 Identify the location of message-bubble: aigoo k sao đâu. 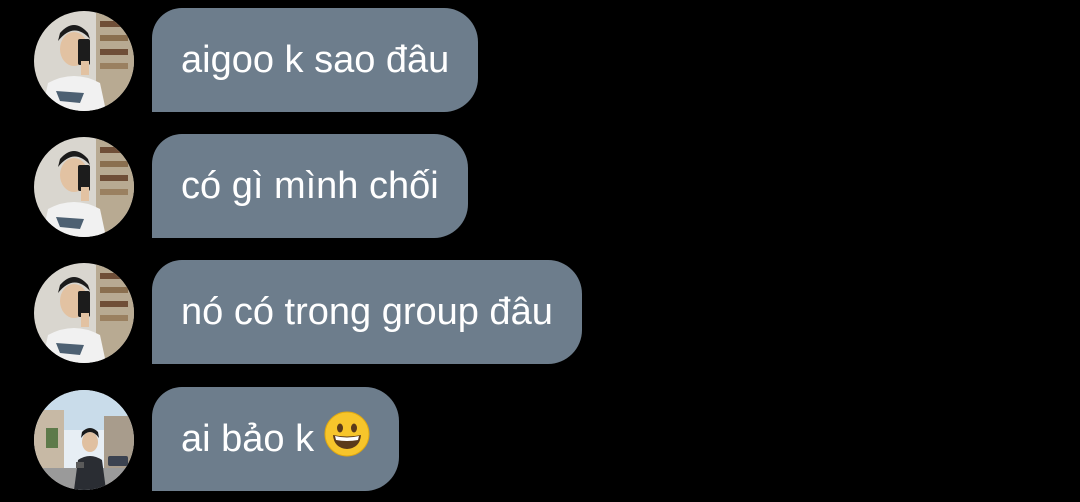
(315, 60).